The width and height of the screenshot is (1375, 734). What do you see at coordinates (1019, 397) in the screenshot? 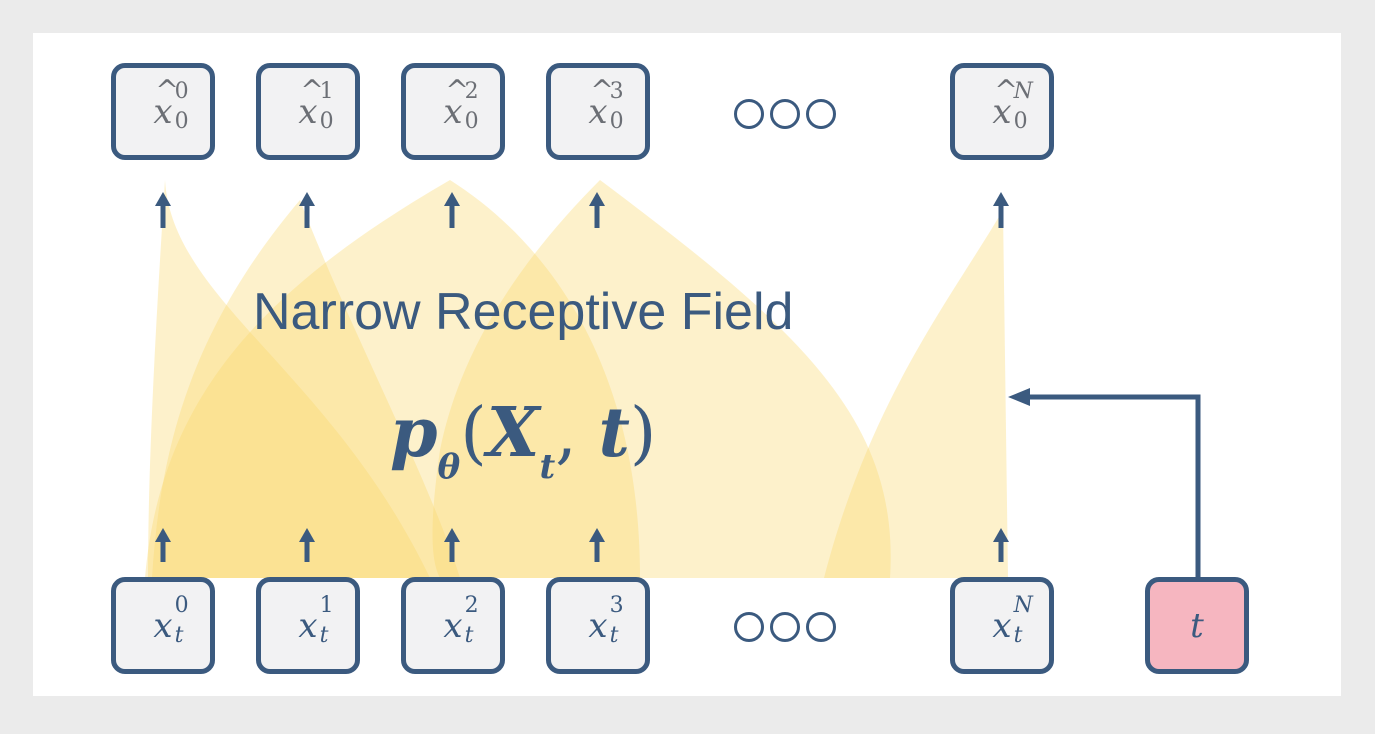
I see `time-arrowhead` at bounding box center [1019, 397].